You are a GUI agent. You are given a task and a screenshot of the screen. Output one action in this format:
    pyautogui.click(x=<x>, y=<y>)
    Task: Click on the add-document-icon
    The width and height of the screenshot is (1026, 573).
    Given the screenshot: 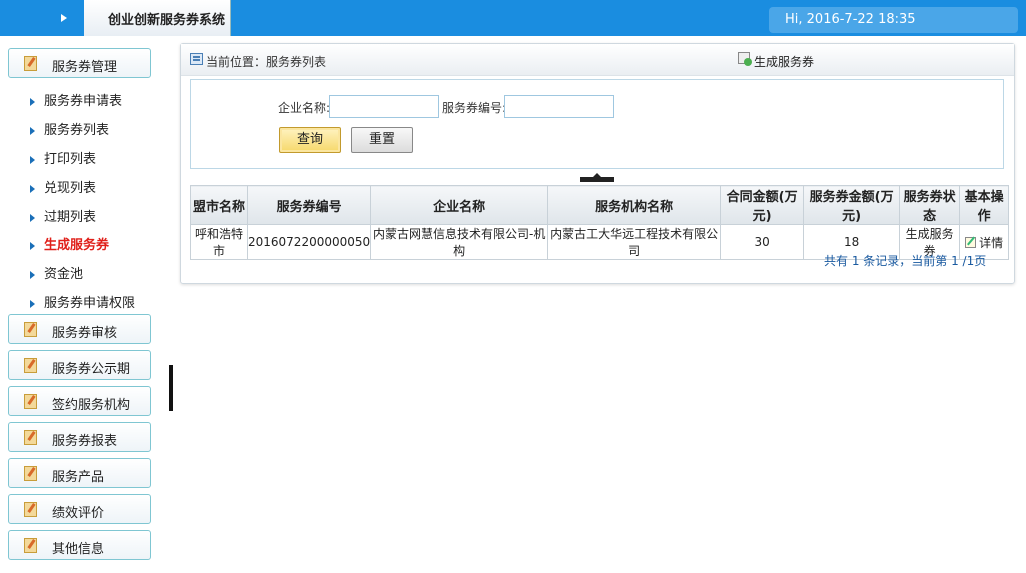 What is the action you would take?
    pyautogui.click(x=745, y=59)
    